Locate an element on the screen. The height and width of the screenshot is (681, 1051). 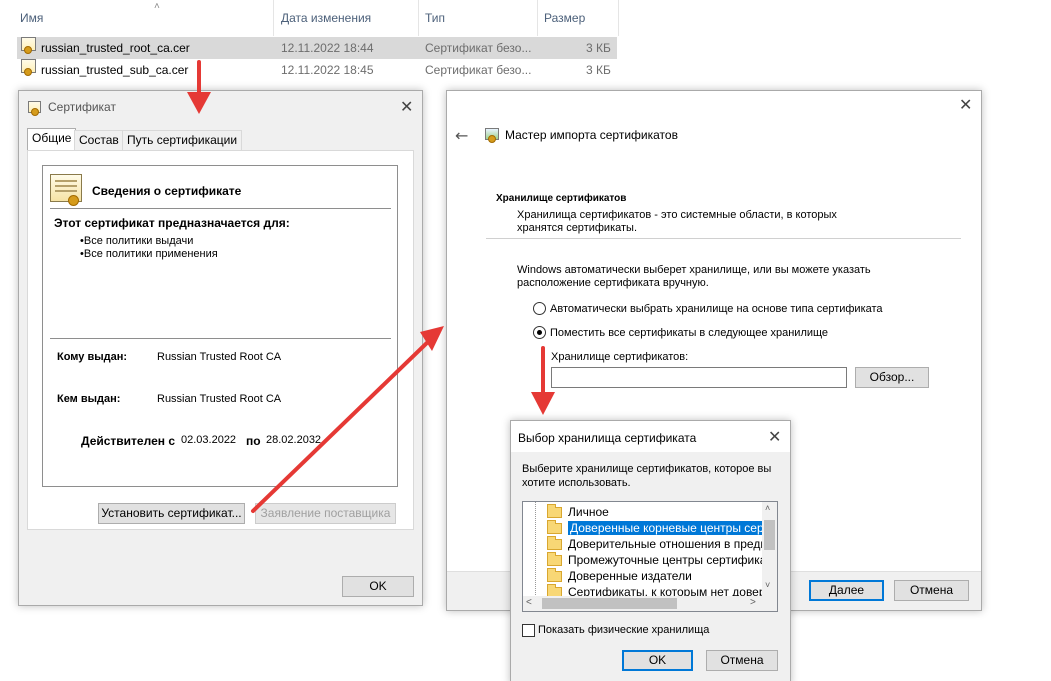
valid-to-value: 28.02.2032 is located at coordinates (294, 440).